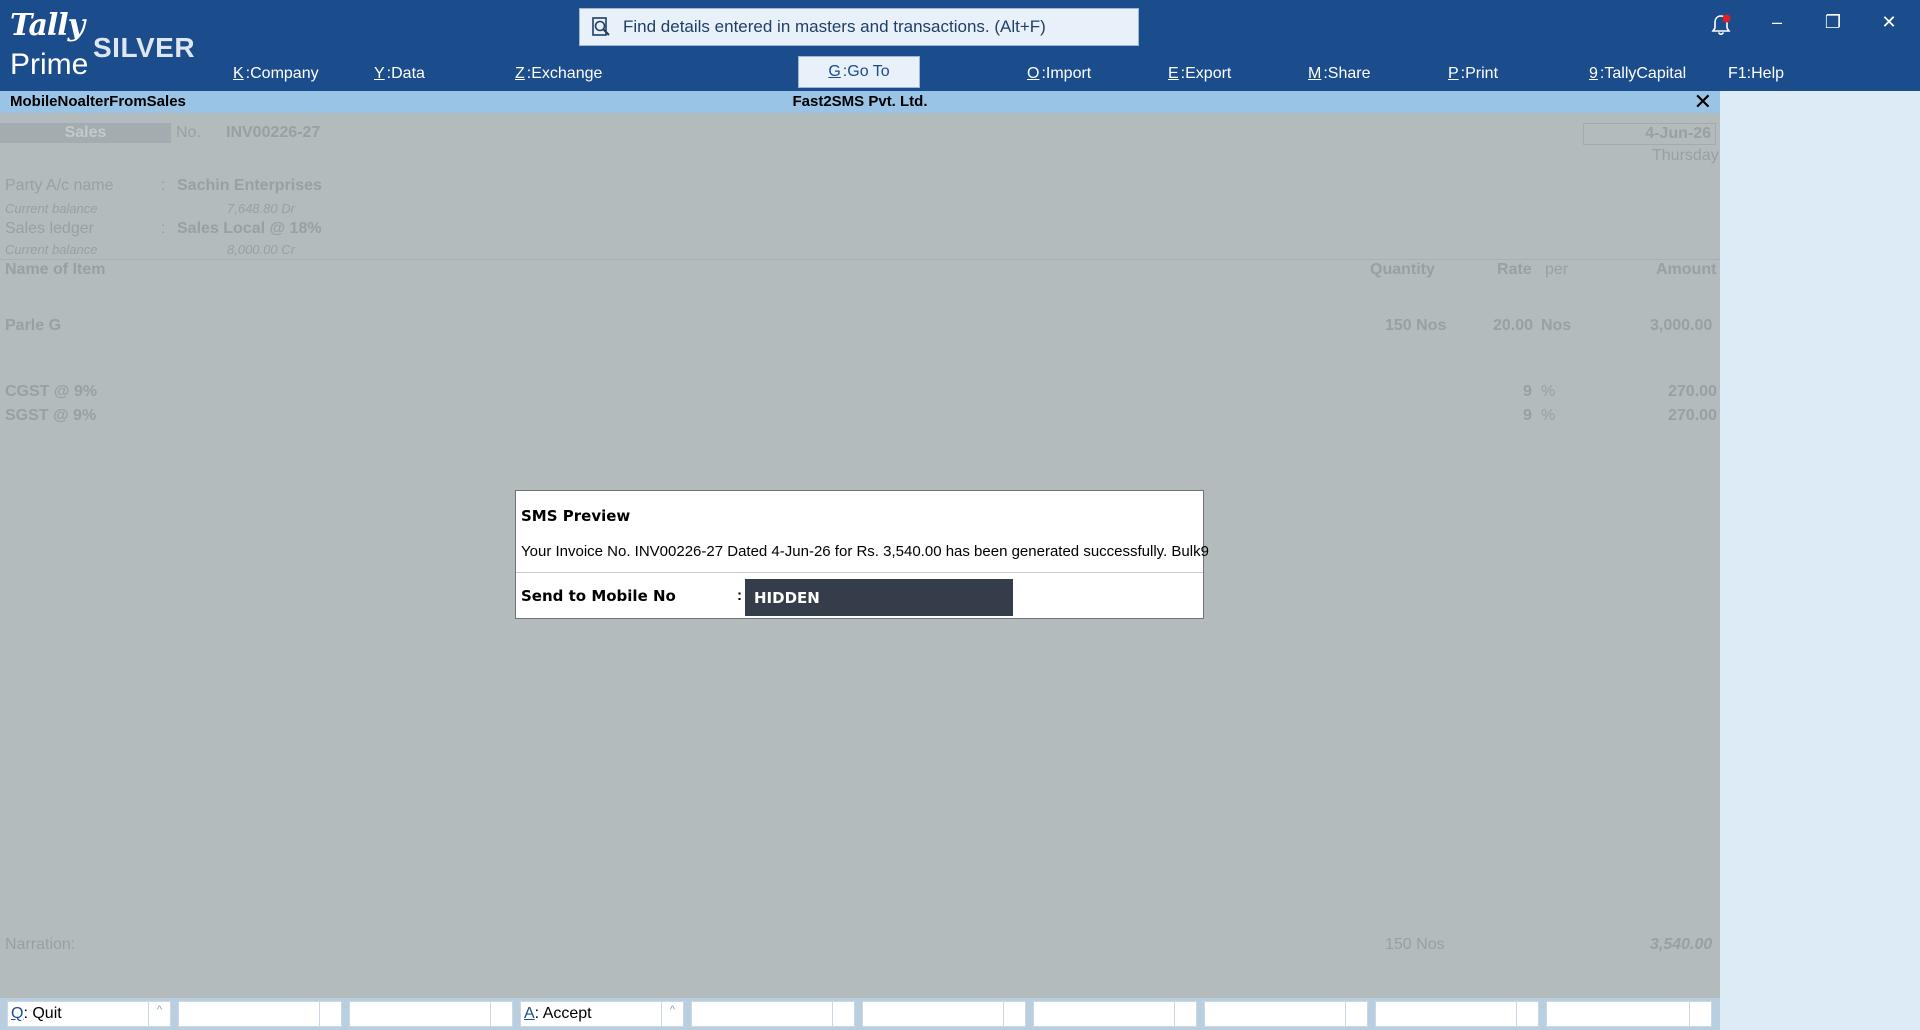 The image size is (1920, 1030). What do you see at coordinates (249, 228) in the screenshot?
I see `sales-ledger: Sales Local @ 18%` at bounding box center [249, 228].